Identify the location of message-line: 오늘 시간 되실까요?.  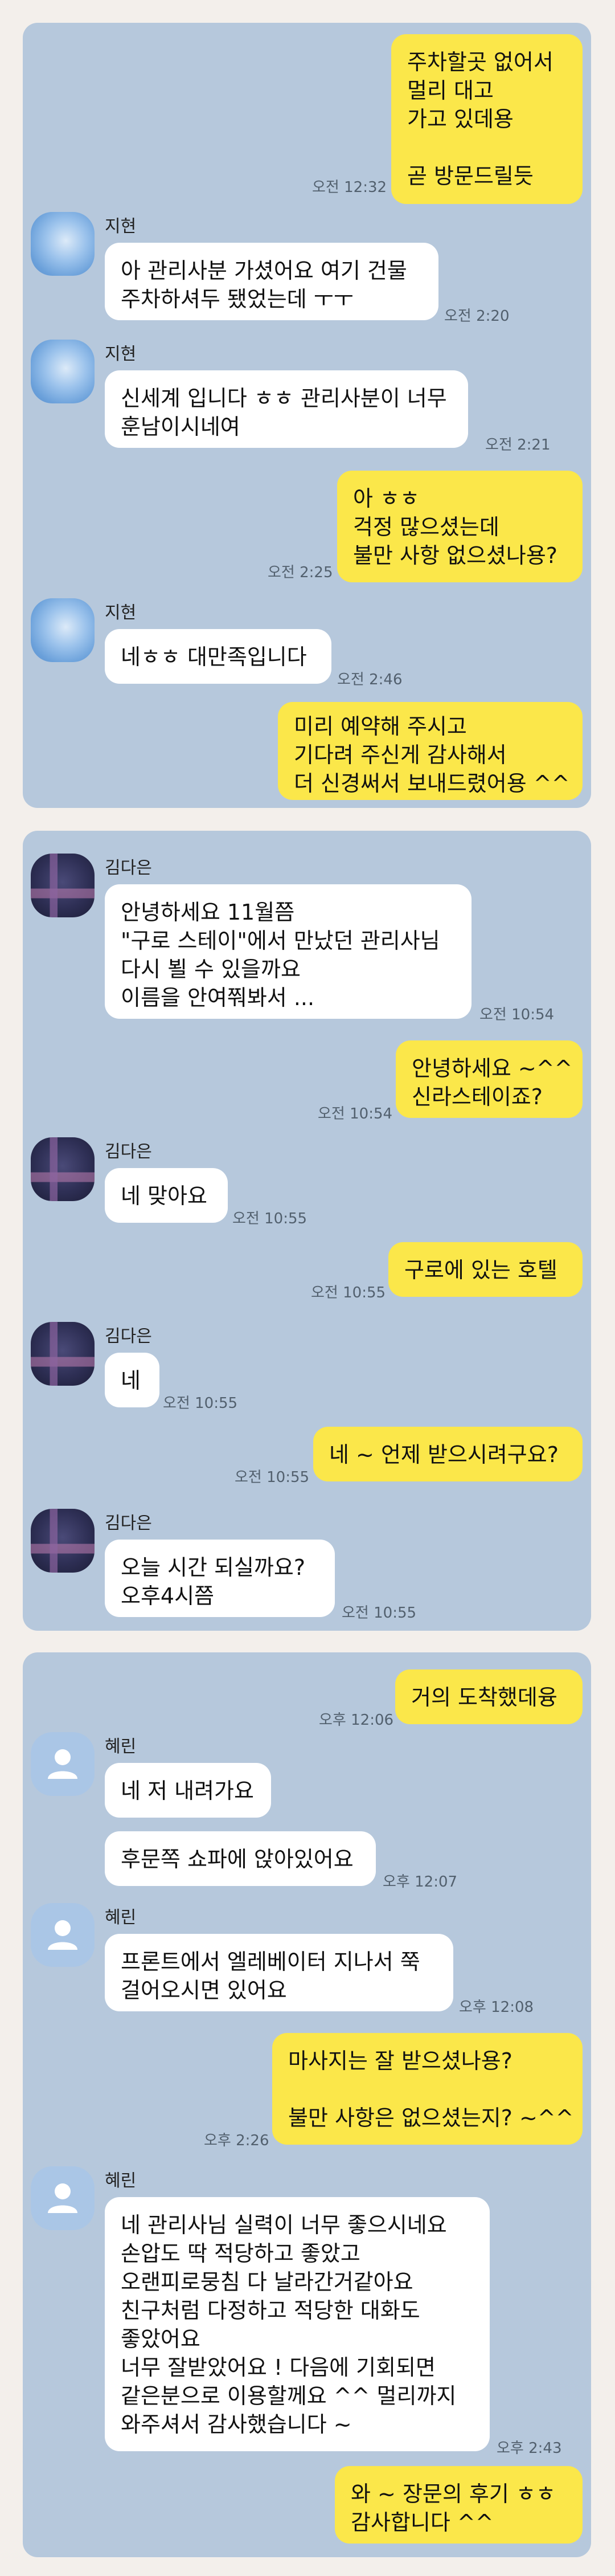
(213, 1567).